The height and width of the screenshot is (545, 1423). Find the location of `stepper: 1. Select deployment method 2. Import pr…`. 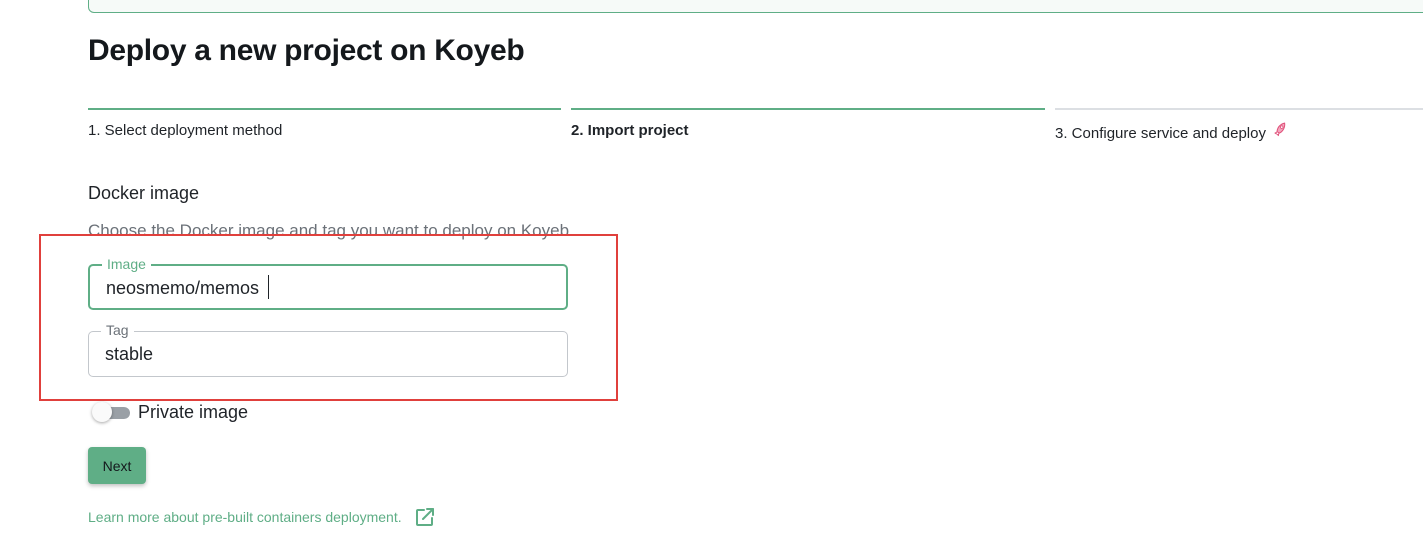

stepper: 1. Select deployment method 2. Import pr… is located at coordinates (755, 128).